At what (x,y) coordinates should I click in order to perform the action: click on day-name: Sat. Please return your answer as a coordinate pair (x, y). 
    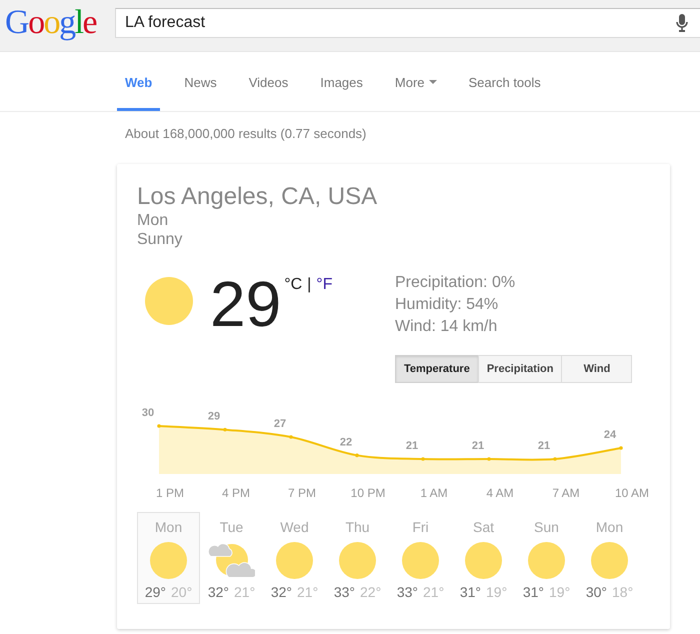
    Looking at the image, I should click on (483, 527).